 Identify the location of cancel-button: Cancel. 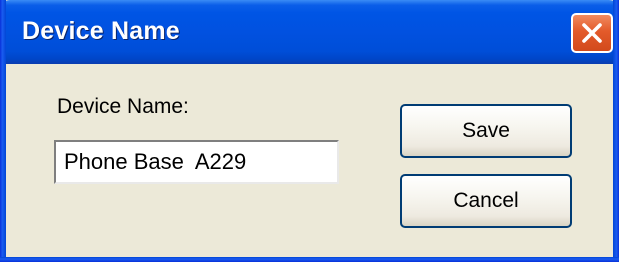
(486, 201).